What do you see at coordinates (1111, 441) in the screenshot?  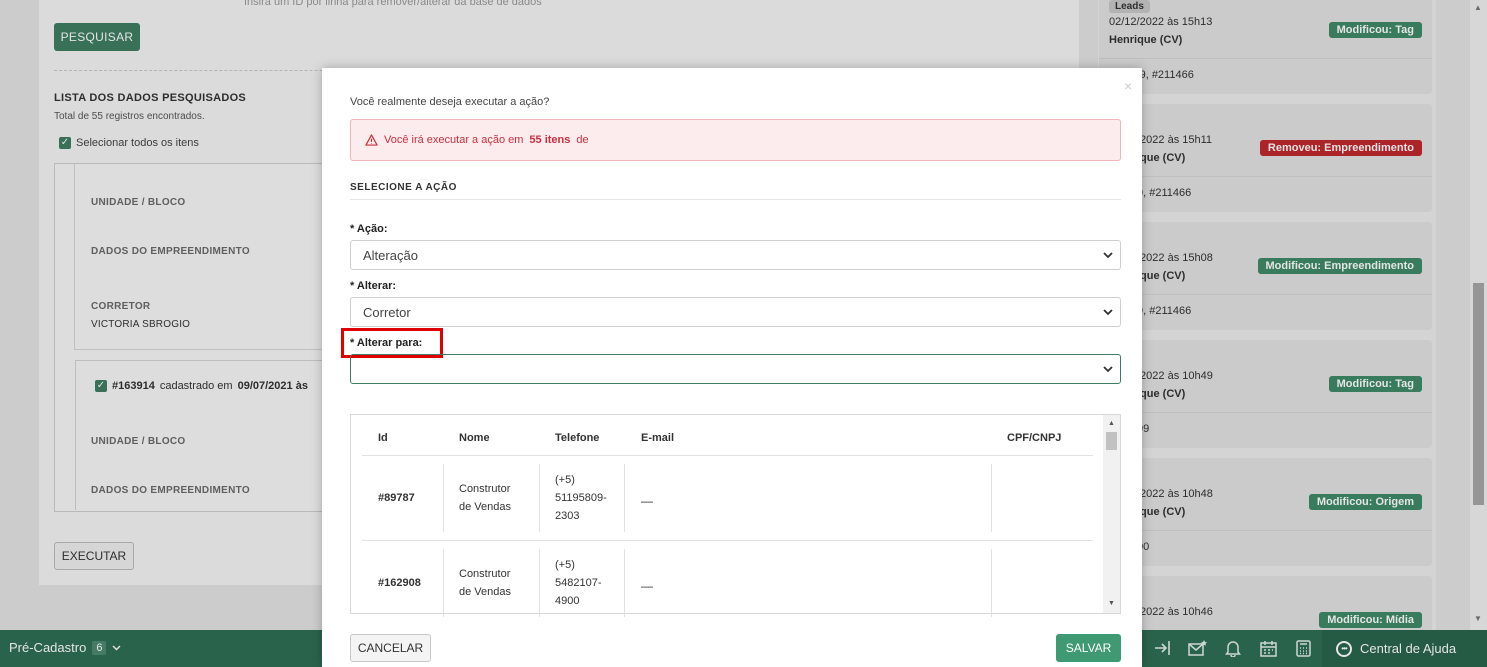 I see `table-scrollbar-thumb` at bounding box center [1111, 441].